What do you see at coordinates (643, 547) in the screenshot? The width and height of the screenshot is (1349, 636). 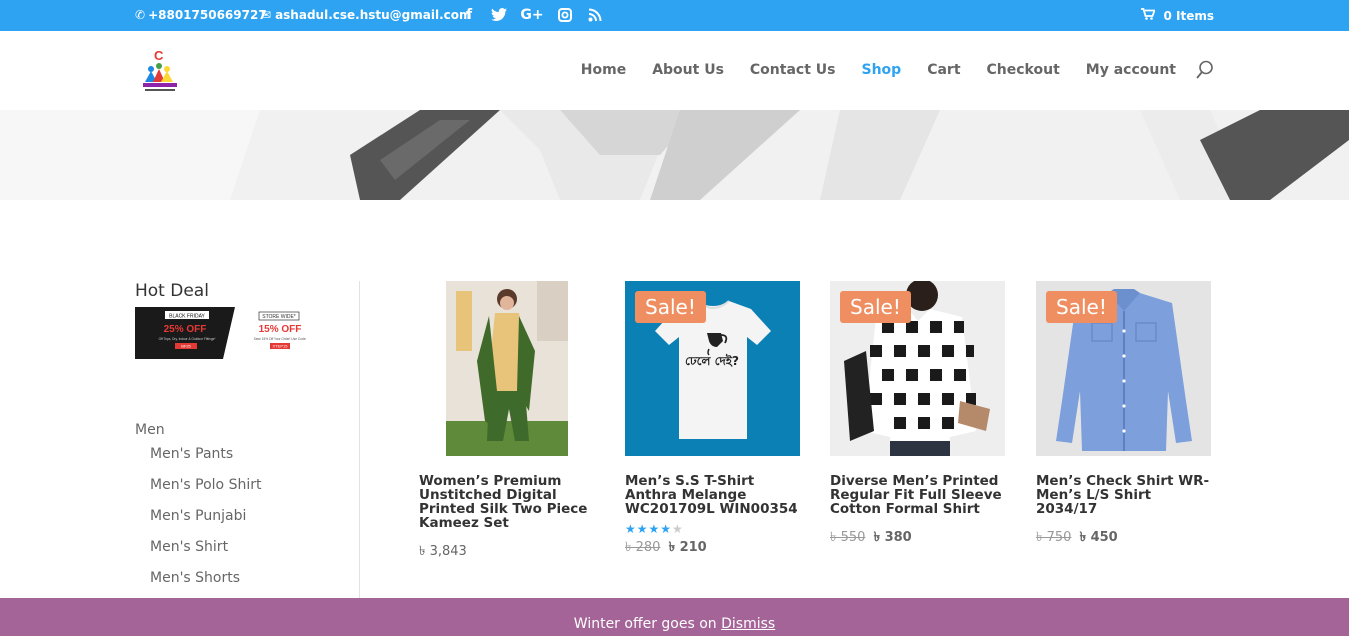 I see `price-old: ৳ 280` at bounding box center [643, 547].